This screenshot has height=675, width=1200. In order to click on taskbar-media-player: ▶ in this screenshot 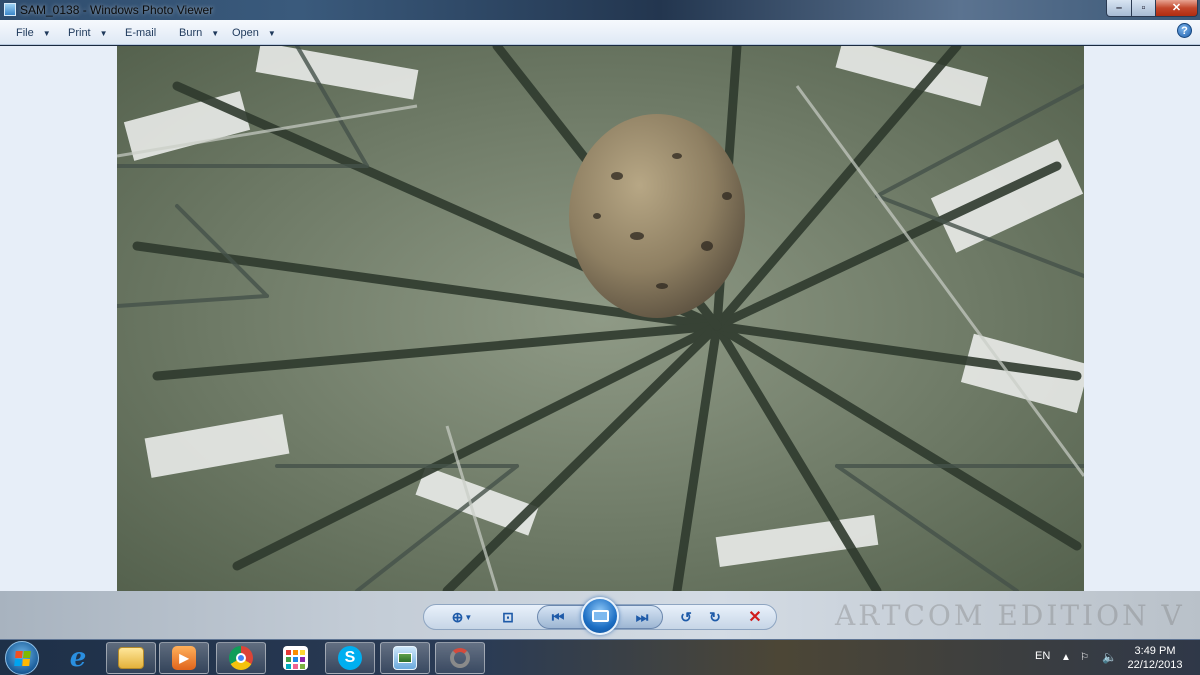, I will do `click(184, 658)`.